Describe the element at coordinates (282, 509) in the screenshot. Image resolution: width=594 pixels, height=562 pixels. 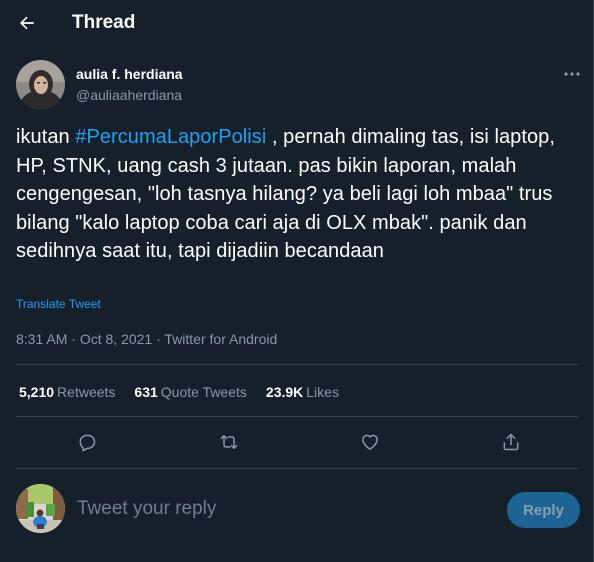
I see `reply-input` at that location.